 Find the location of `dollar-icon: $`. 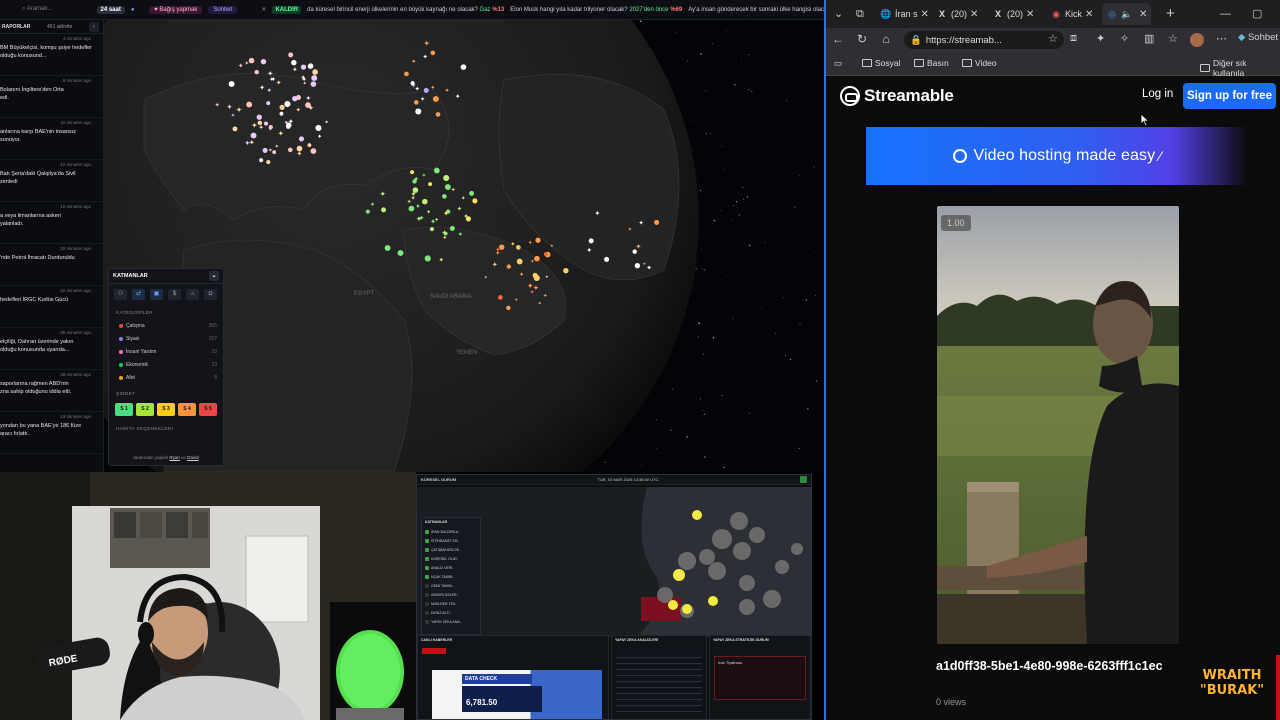

dollar-icon: $ is located at coordinates (174, 294).